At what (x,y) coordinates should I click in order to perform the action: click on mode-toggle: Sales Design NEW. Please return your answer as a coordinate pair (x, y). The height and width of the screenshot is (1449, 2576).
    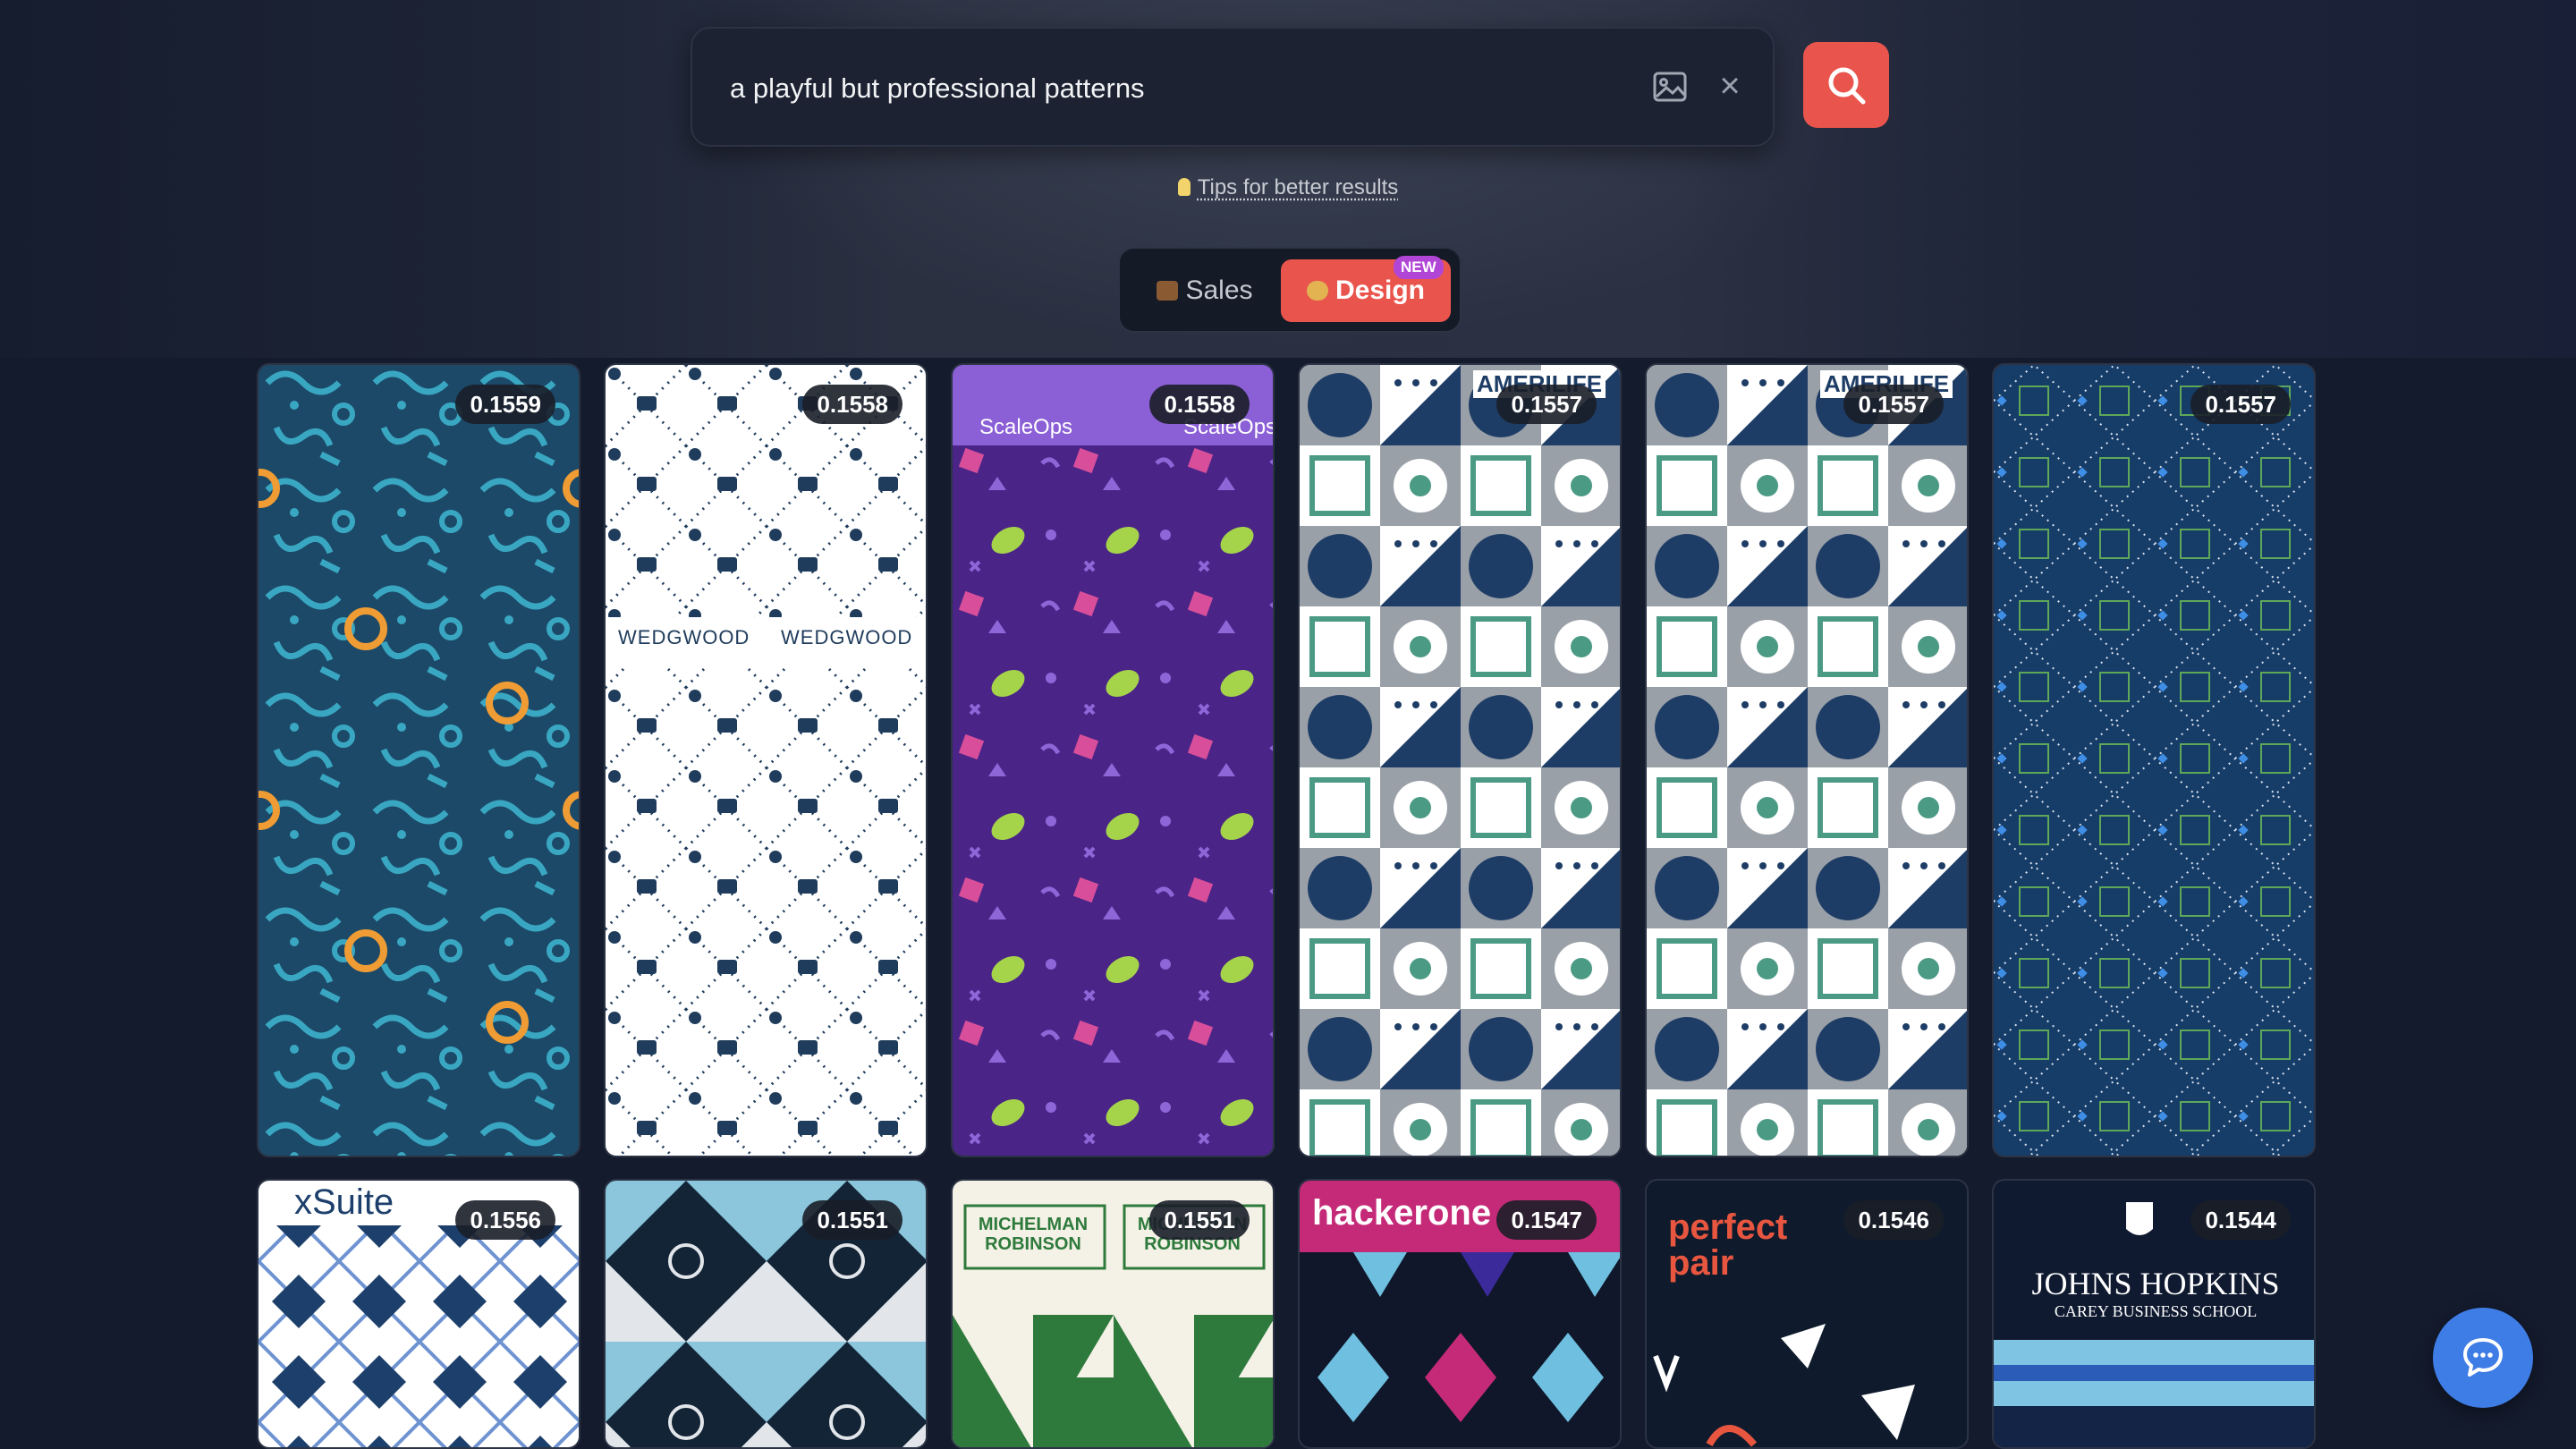
    Looking at the image, I should click on (1290, 290).